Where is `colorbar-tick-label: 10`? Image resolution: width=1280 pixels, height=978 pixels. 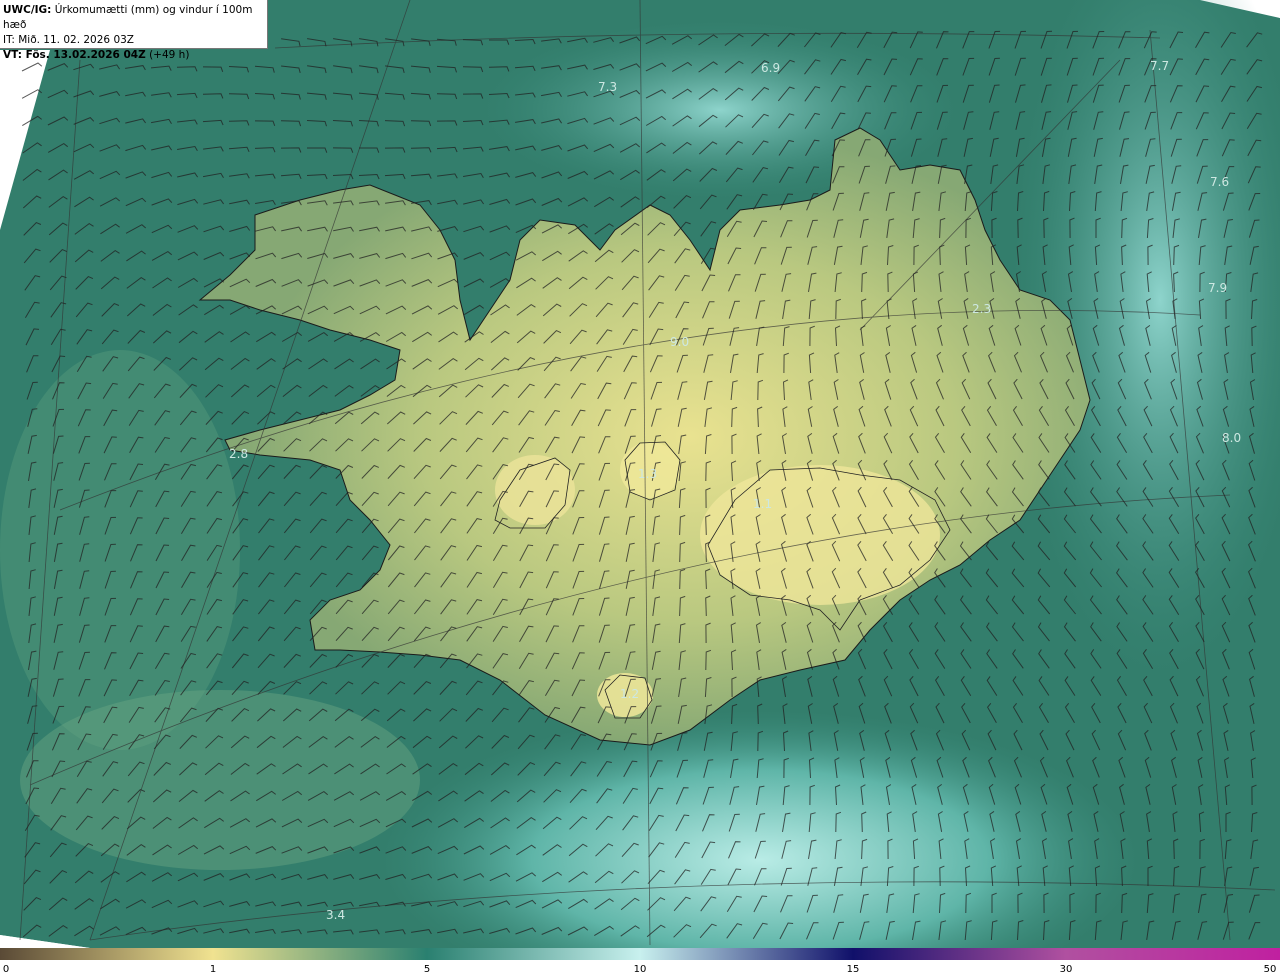 colorbar-tick-label: 10 is located at coordinates (640, 969).